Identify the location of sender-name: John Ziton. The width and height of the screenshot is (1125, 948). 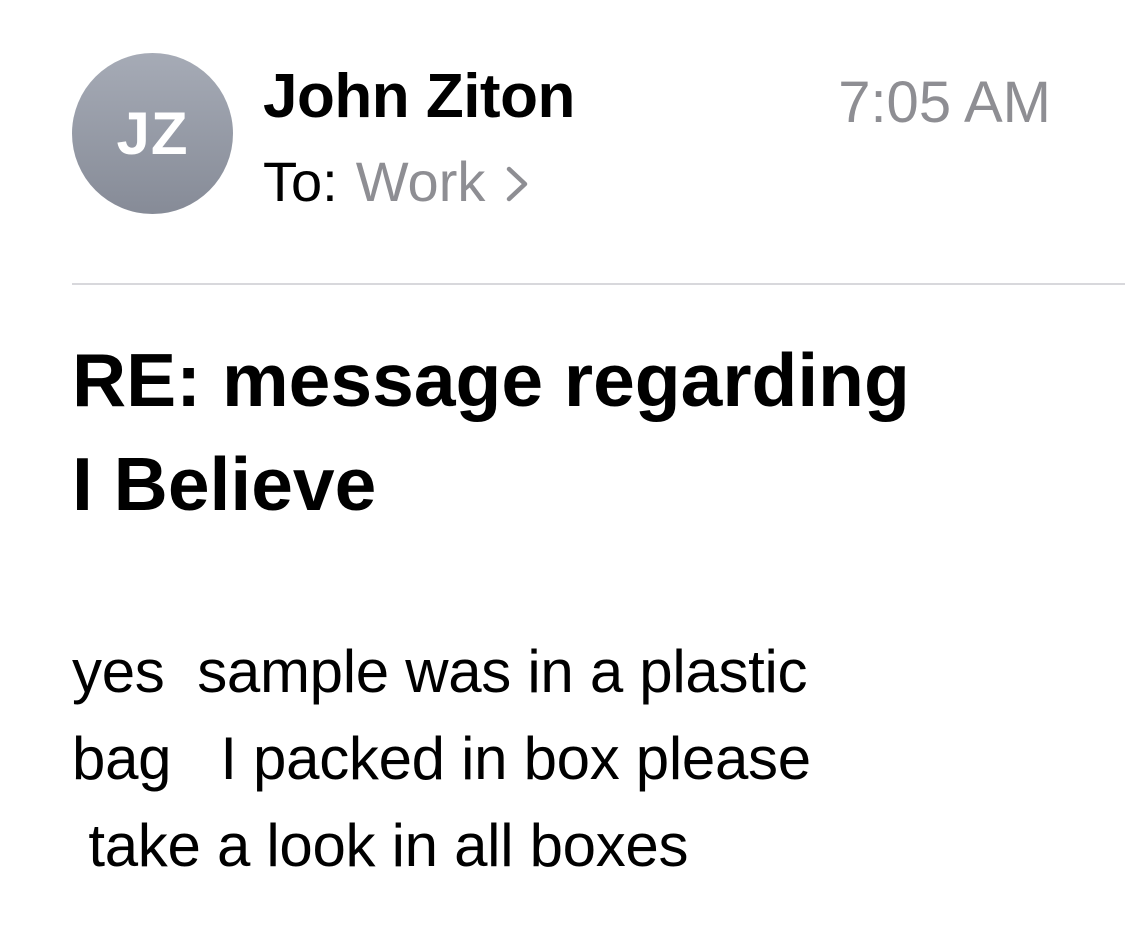
(419, 97).